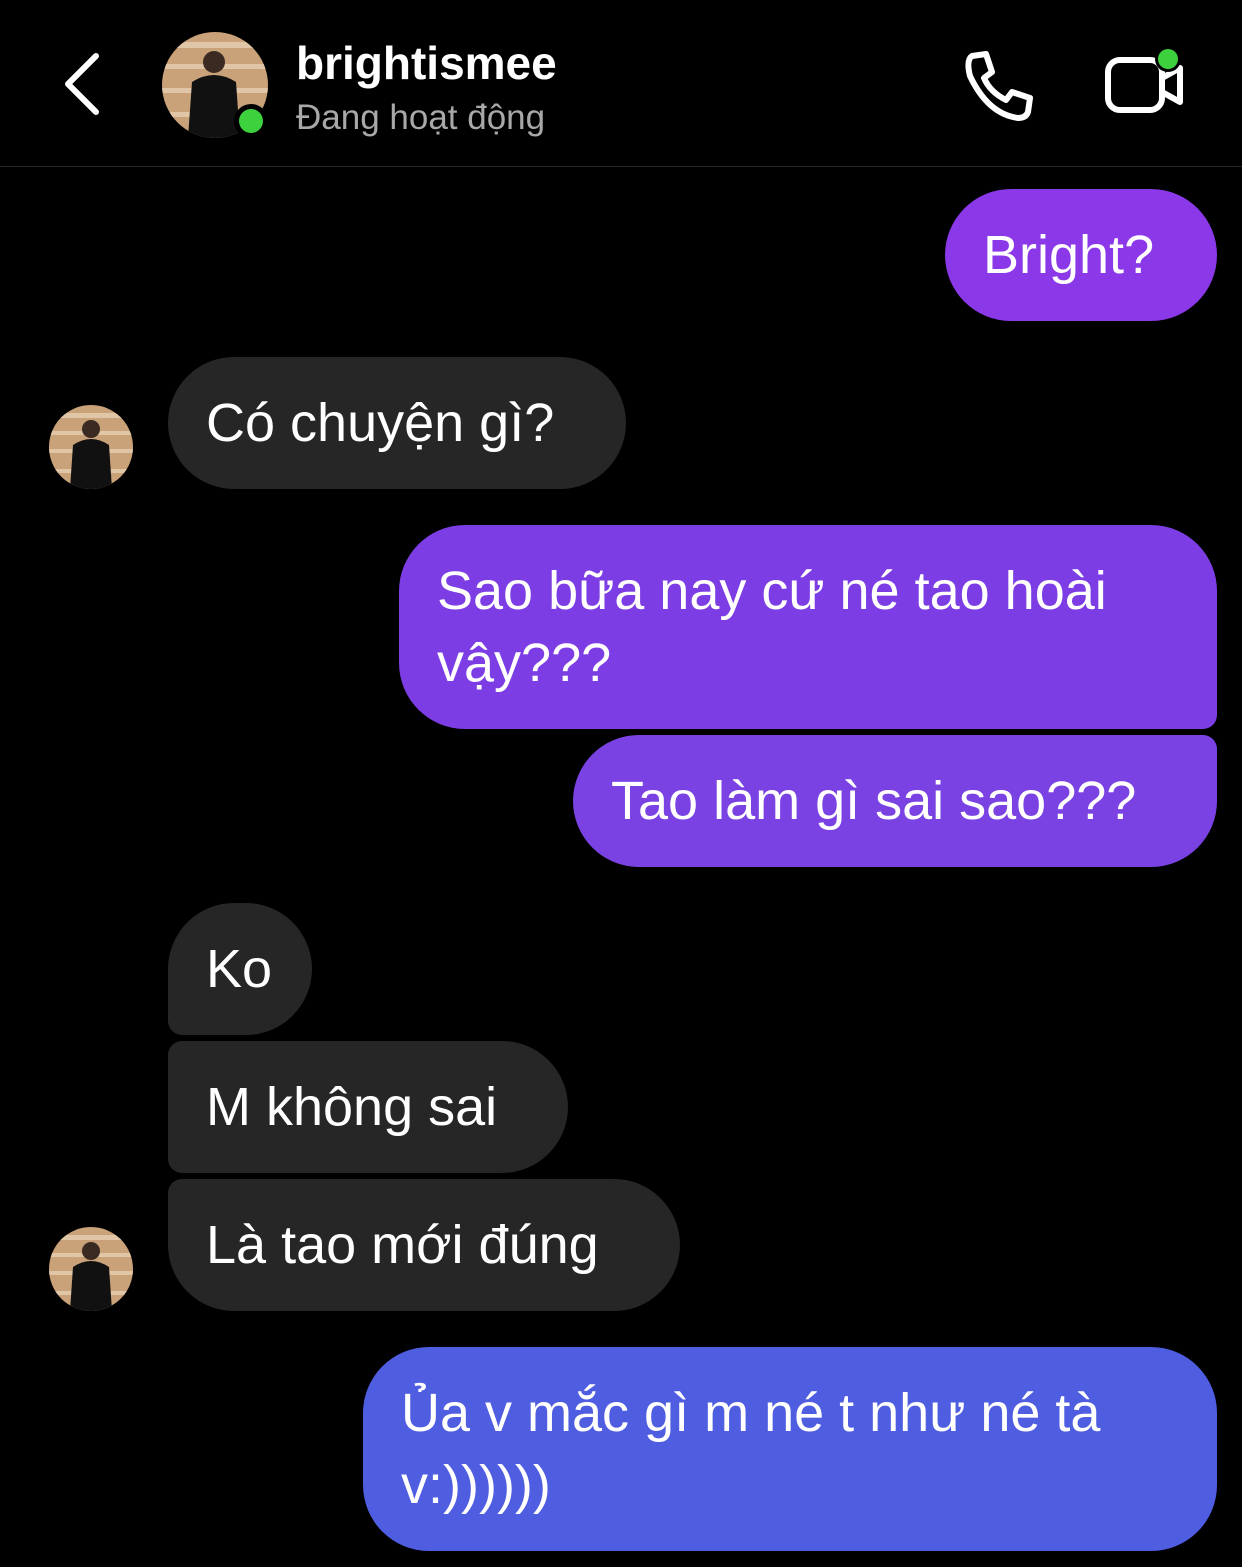 The image size is (1242, 1567). Describe the element at coordinates (402, 1245) in the screenshot. I see `message-text: Là tao mới đúng` at that location.